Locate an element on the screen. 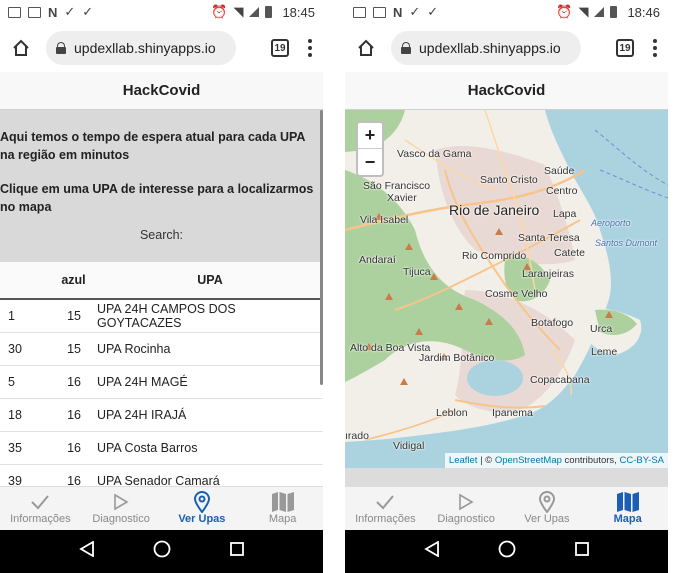 The image size is (680, 573). map-label: Cosme Velho is located at coordinates (516, 294).